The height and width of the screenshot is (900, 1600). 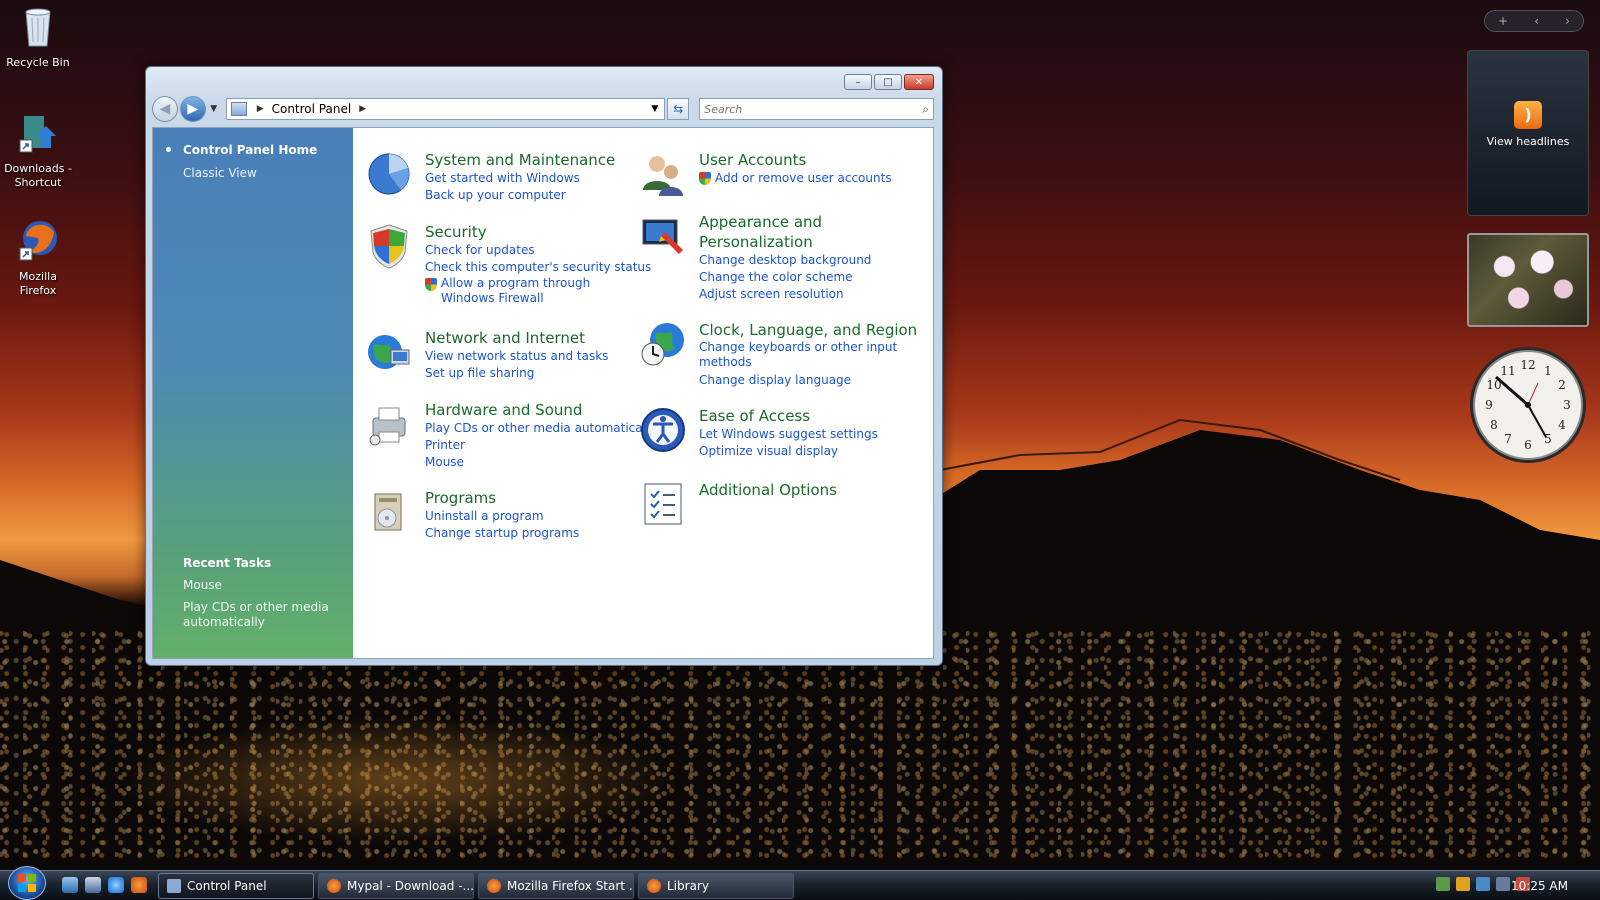 I want to click on link-add-remove-users: Add or remove user accounts, so click(x=795, y=178).